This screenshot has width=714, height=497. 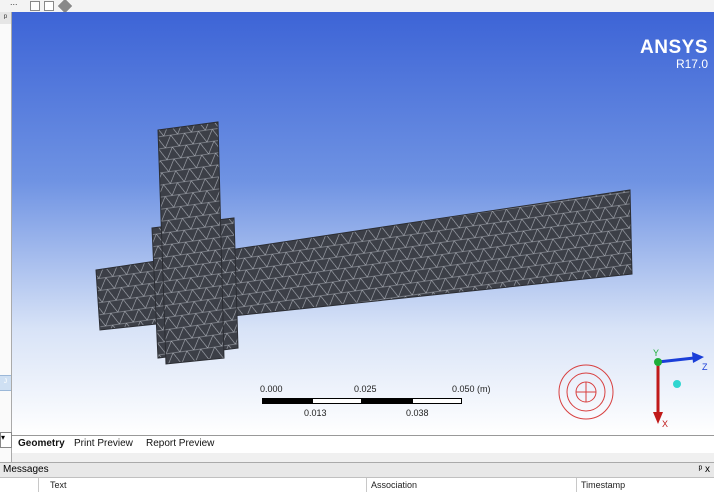 I want to click on left-panel: ᵖ ᴊ ▾, so click(x=6, y=237).